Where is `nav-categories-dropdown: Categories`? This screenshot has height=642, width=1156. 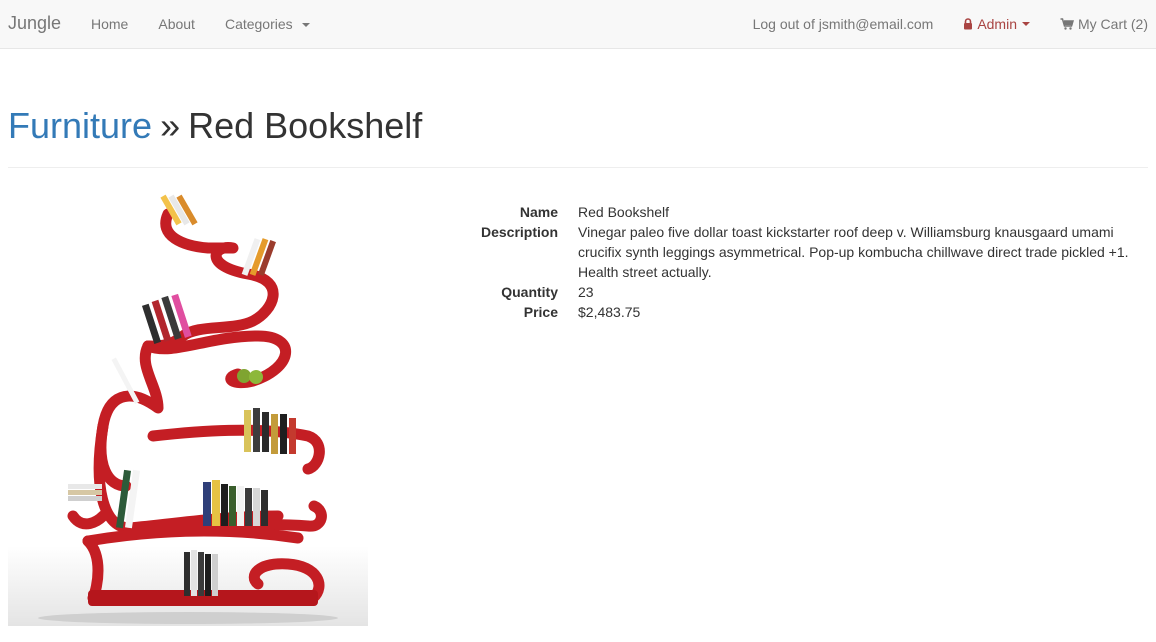 nav-categories-dropdown: Categories is located at coordinates (267, 24).